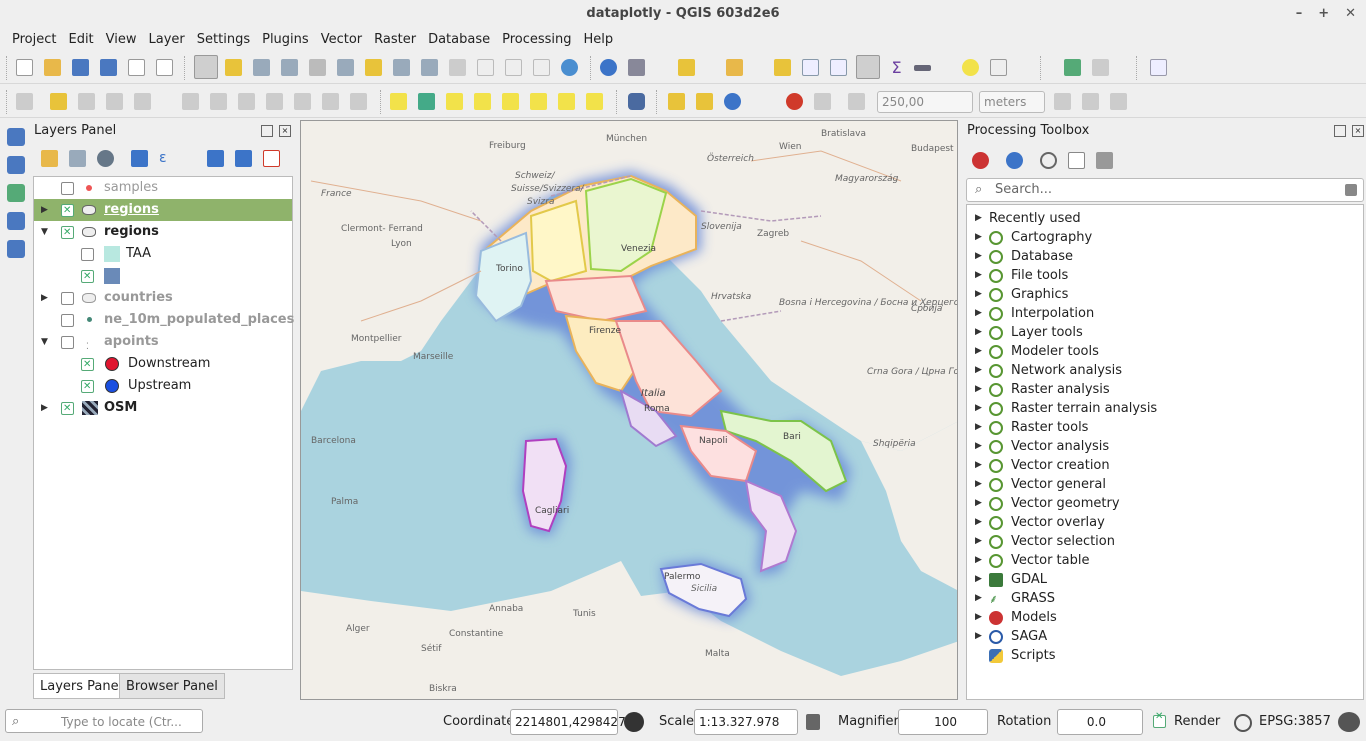 The image size is (1366, 741). I want to click on layer-row-samples: samples, so click(163, 188).